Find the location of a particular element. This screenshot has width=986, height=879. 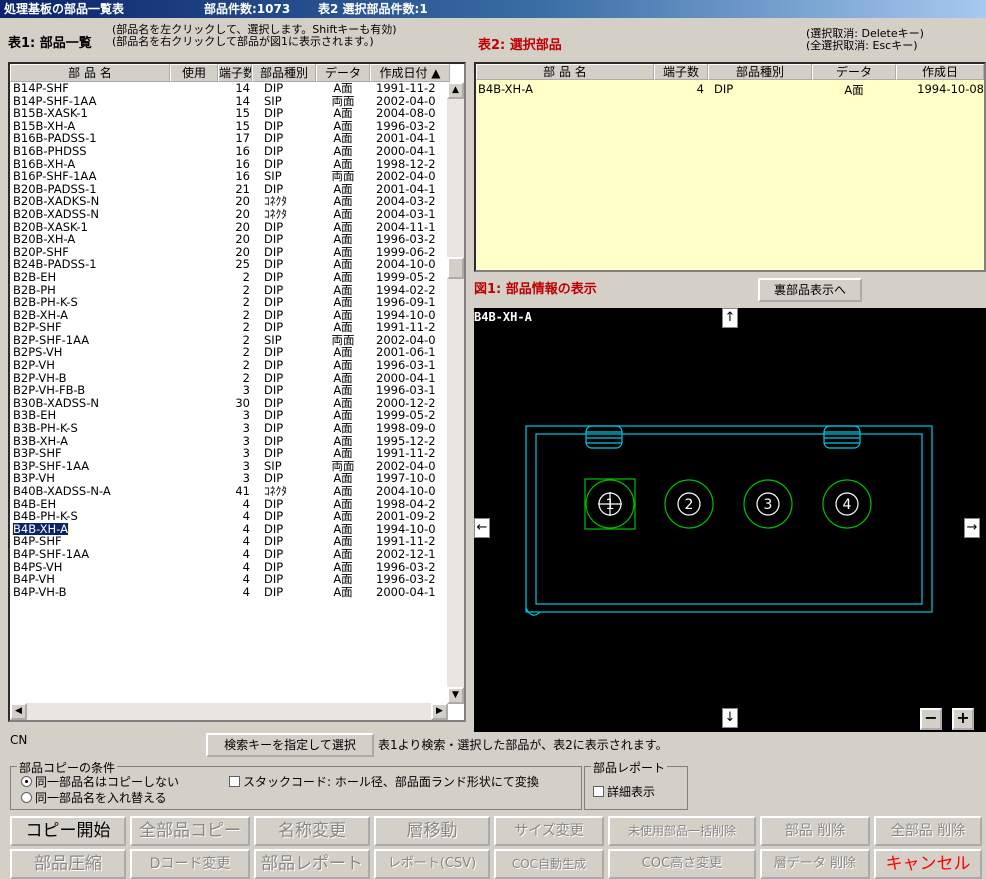

detail-display-checkbox-box is located at coordinates (598, 791).